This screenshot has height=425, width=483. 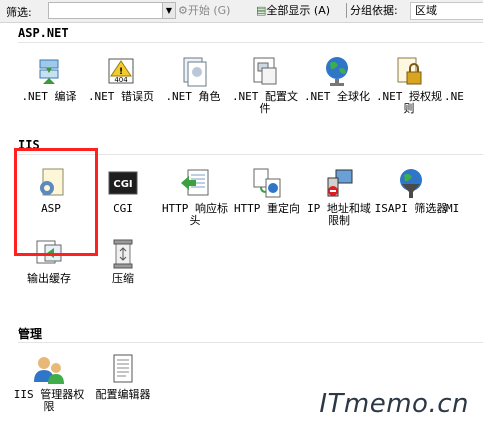 What do you see at coordinates (446, 11) in the screenshot?
I see `group-by-select: 区域` at bounding box center [446, 11].